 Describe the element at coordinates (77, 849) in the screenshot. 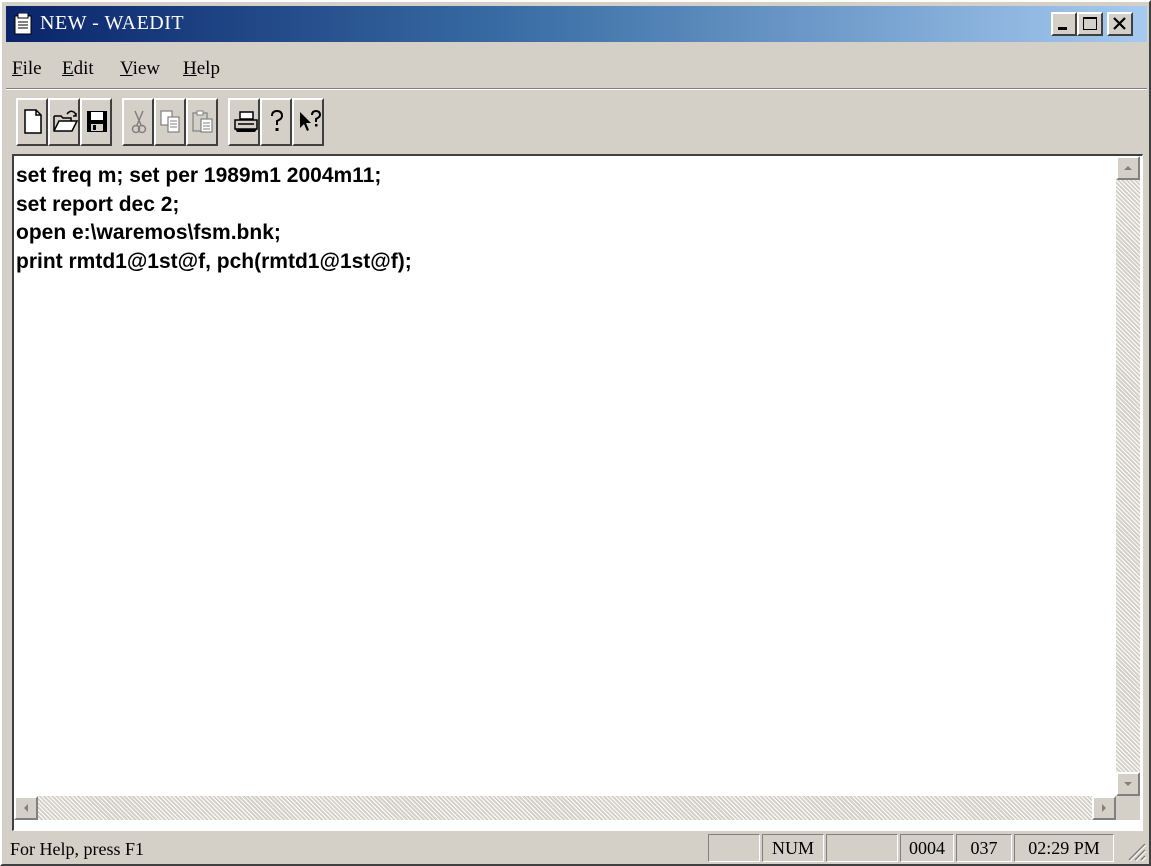

I see `status-help-text: For Help, press F1` at that location.